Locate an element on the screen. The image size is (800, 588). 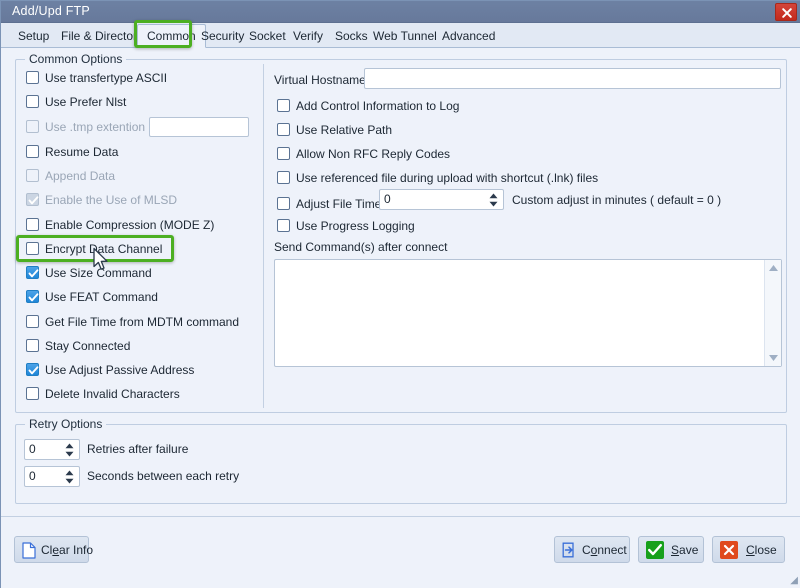
red-x-icon is located at coordinates (729, 550).